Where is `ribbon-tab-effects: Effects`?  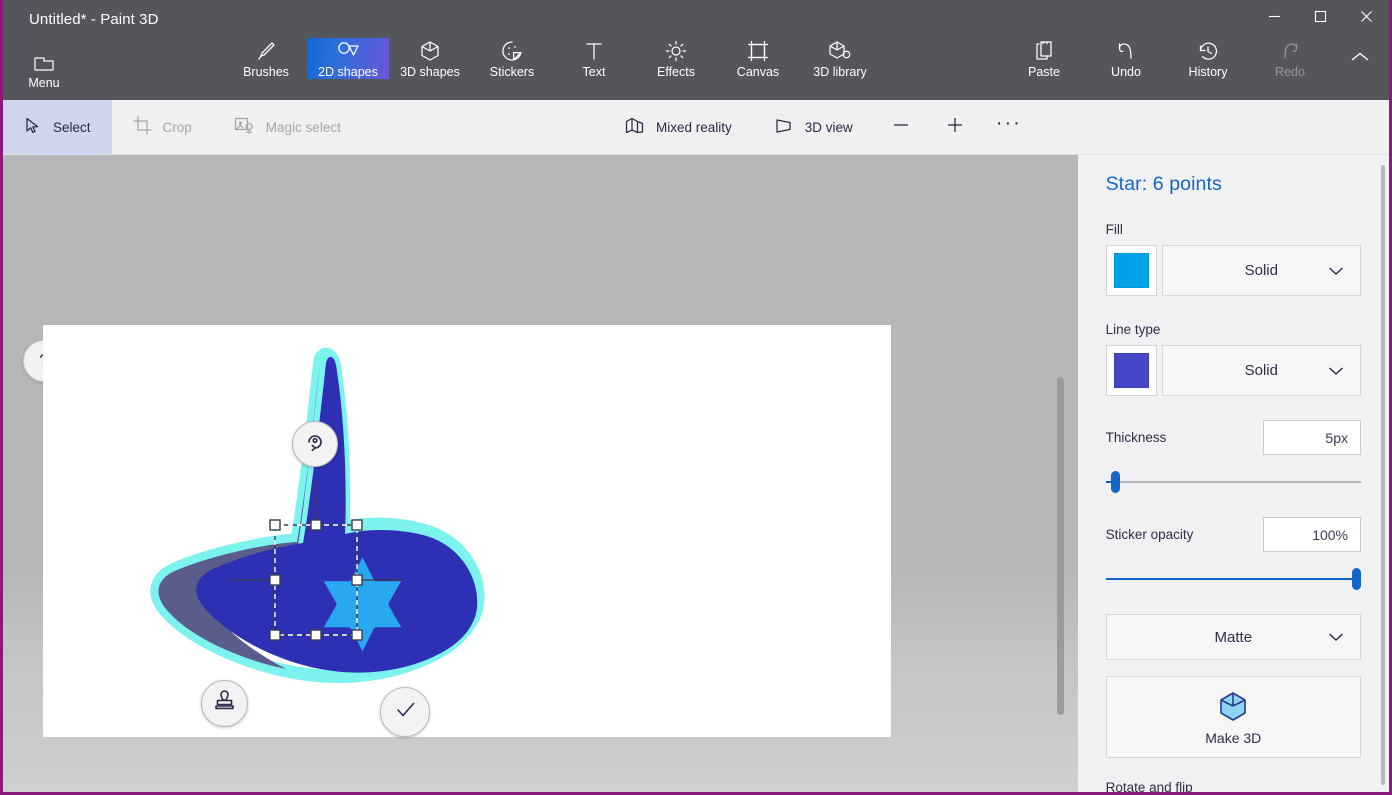 ribbon-tab-effects: Effects is located at coordinates (676, 58).